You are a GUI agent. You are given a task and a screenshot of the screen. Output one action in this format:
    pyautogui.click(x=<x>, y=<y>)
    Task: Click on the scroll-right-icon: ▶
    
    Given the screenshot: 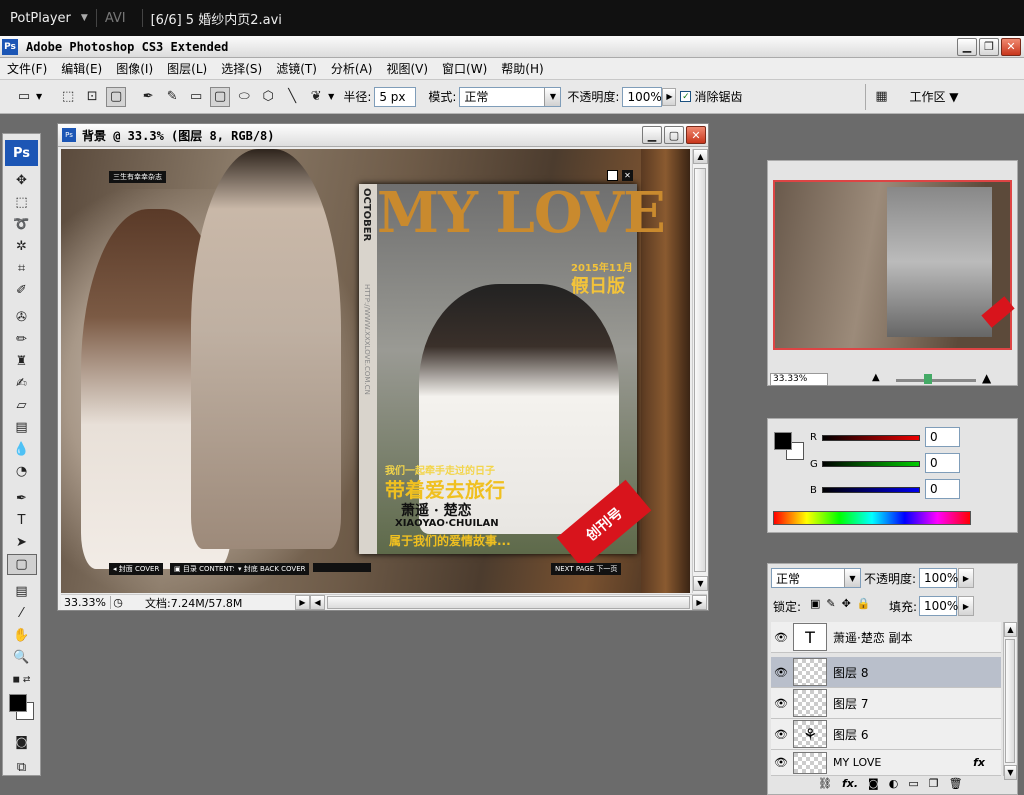 What is the action you would take?
    pyautogui.click(x=699, y=602)
    